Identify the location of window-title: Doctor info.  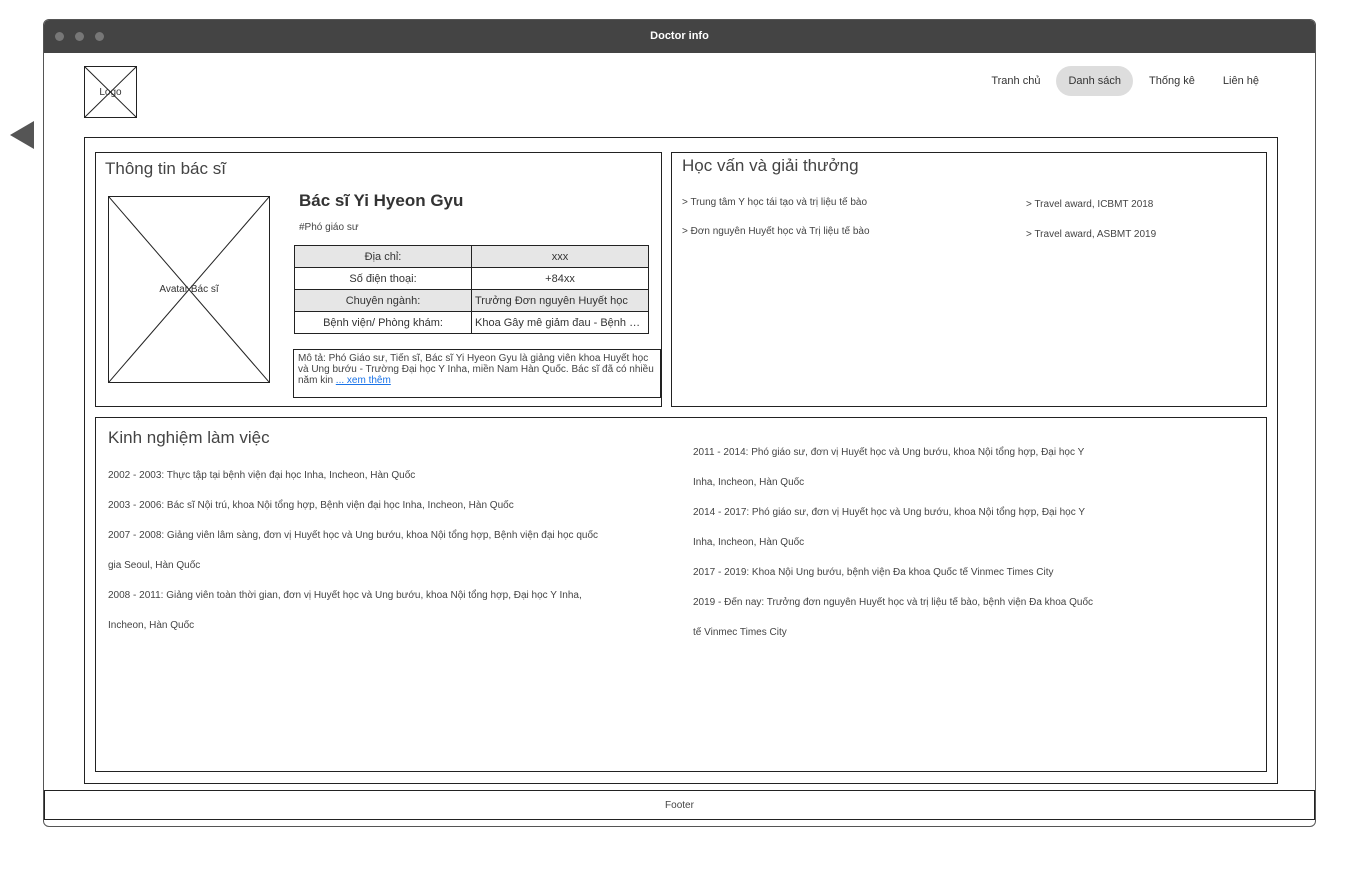
(679, 36).